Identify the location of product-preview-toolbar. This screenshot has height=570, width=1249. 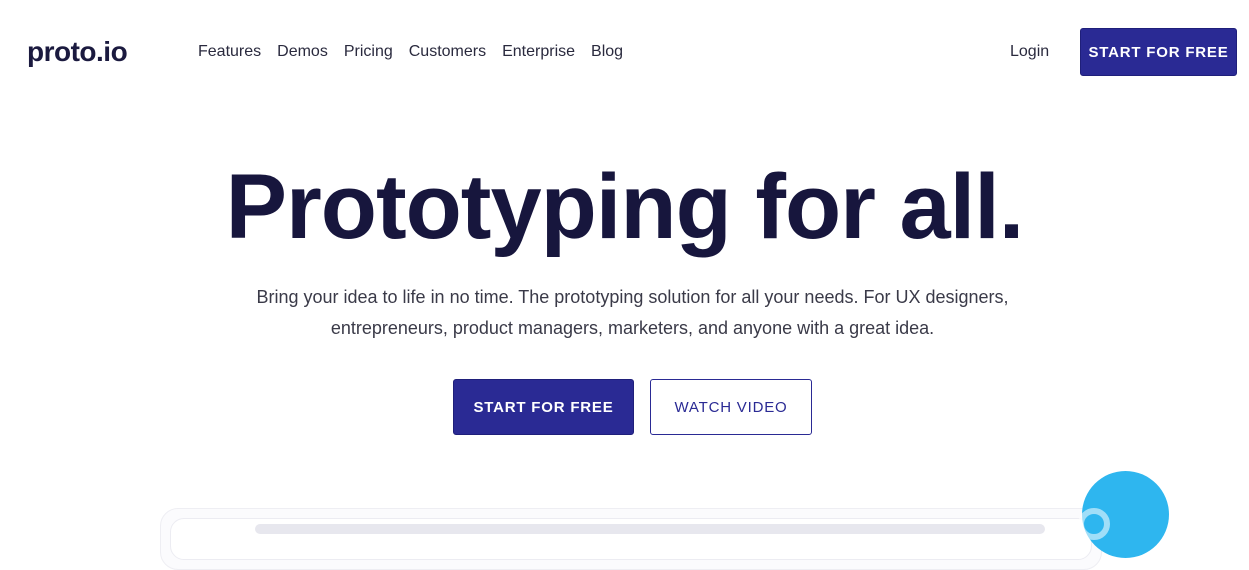
(650, 529).